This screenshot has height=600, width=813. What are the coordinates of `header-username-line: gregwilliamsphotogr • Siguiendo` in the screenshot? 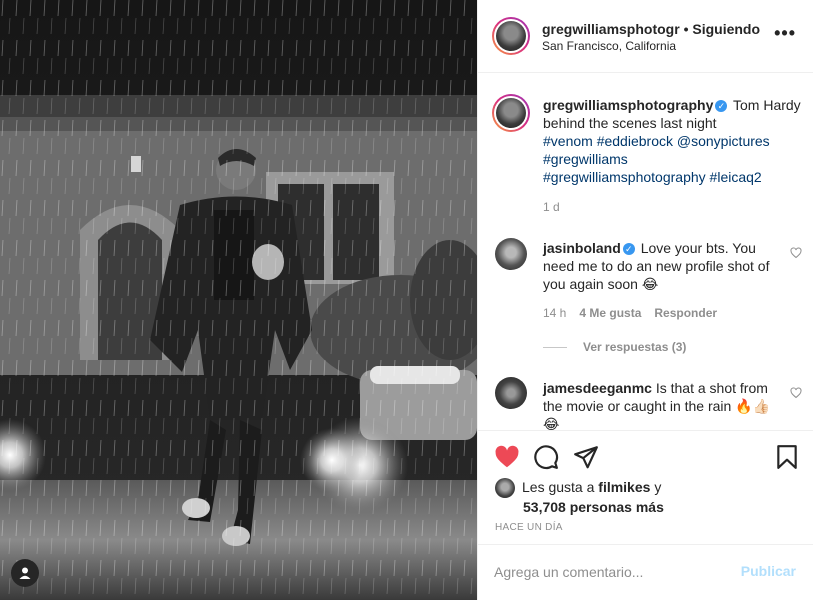 It's located at (651, 29).